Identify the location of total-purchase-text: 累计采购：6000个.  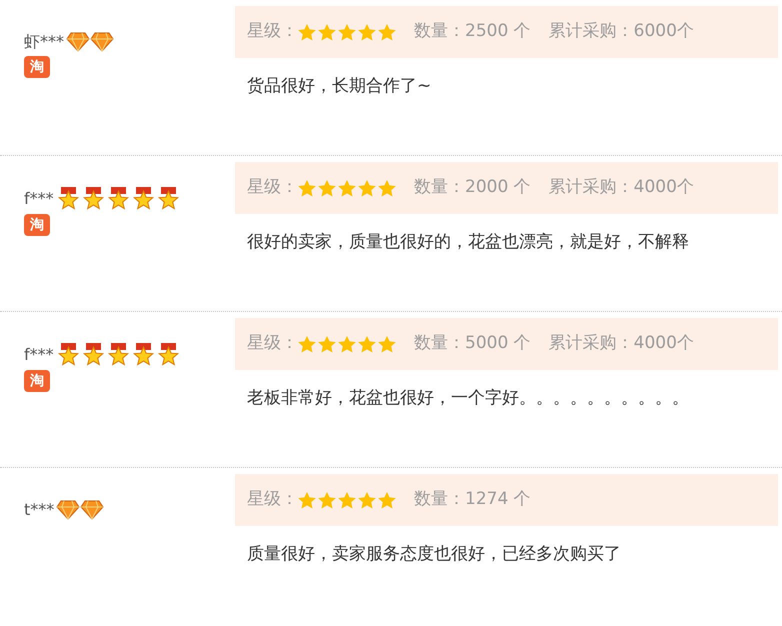
(621, 32).